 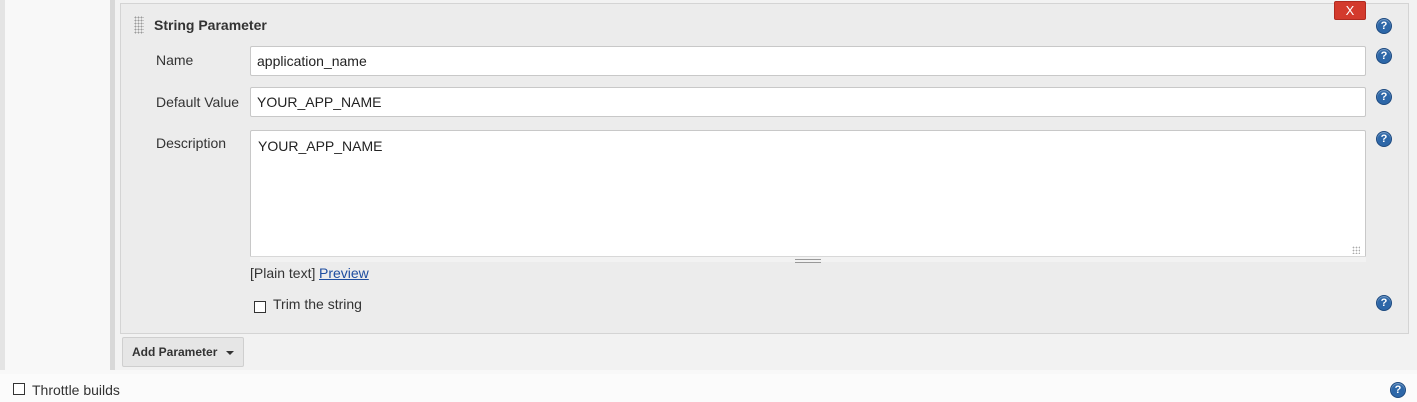 I want to click on markup-format-label: [Plain text], so click(x=283, y=273).